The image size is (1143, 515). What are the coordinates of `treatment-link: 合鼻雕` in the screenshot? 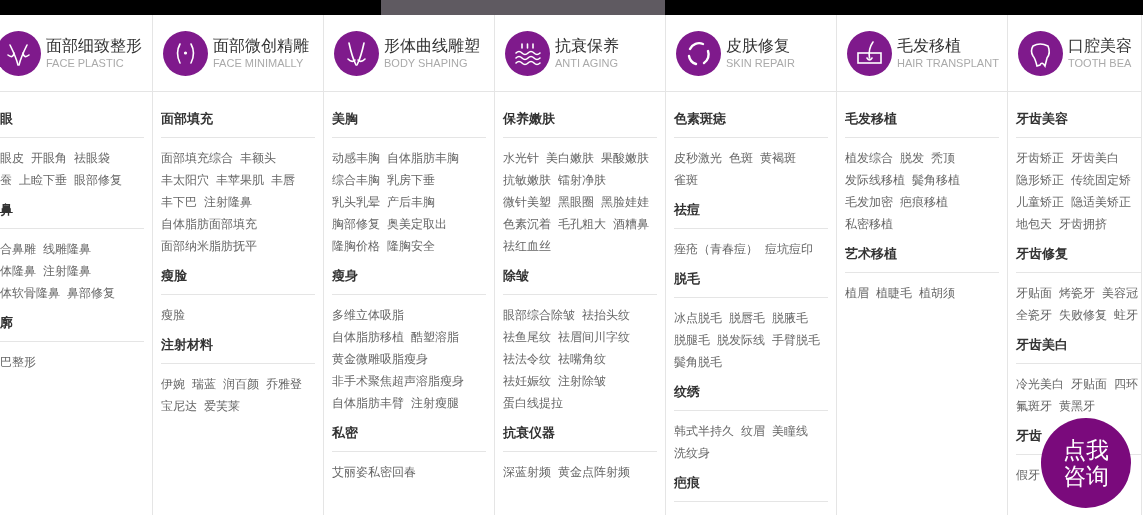 It's located at (18, 249).